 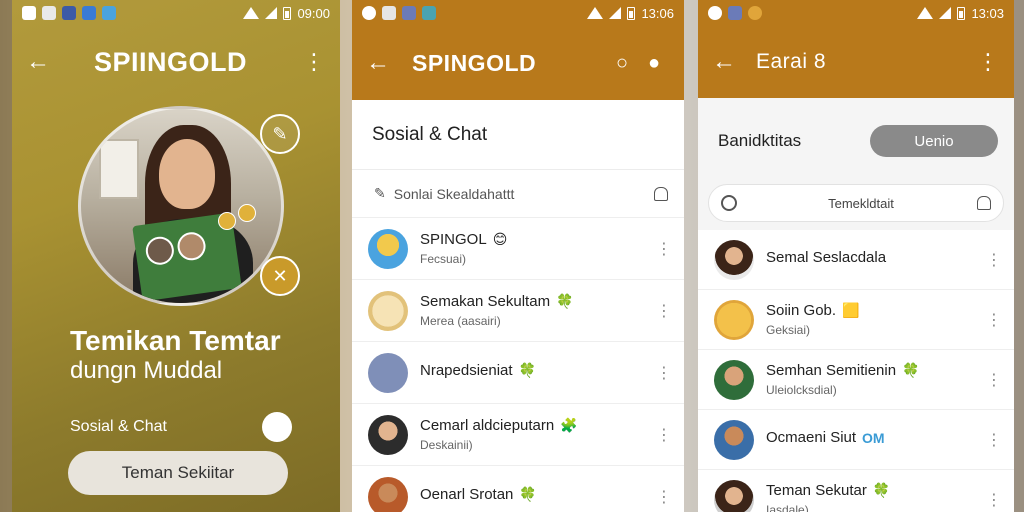 What do you see at coordinates (856, 13) in the screenshot?
I see `status-bar: 13:03` at bounding box center [856, 13].